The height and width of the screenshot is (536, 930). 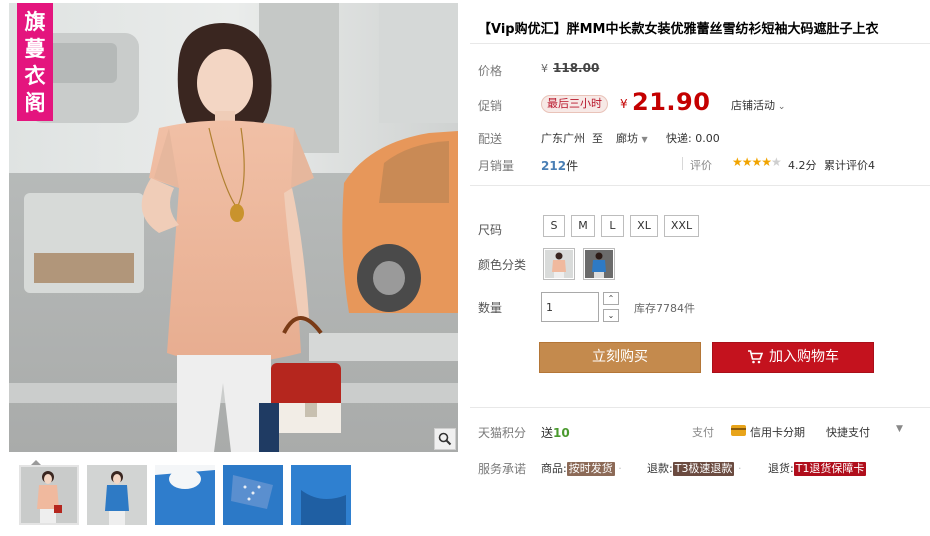 What do you see at coordinates (576, 68) in the screenshot?
I see `original-price: 118.00` at bounding box center [576, 68].